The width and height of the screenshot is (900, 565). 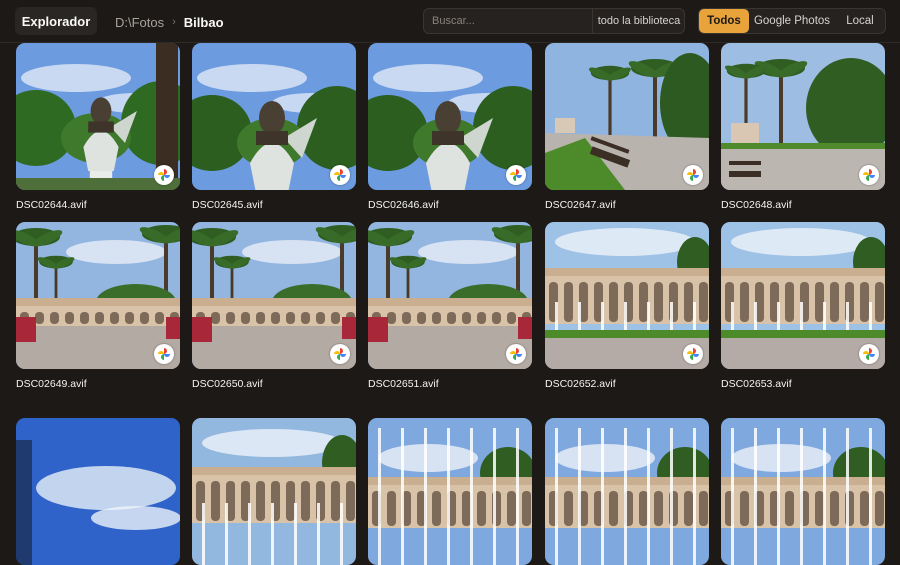 I want to click on filter-local-button: Local, so click(x=860, y=21).